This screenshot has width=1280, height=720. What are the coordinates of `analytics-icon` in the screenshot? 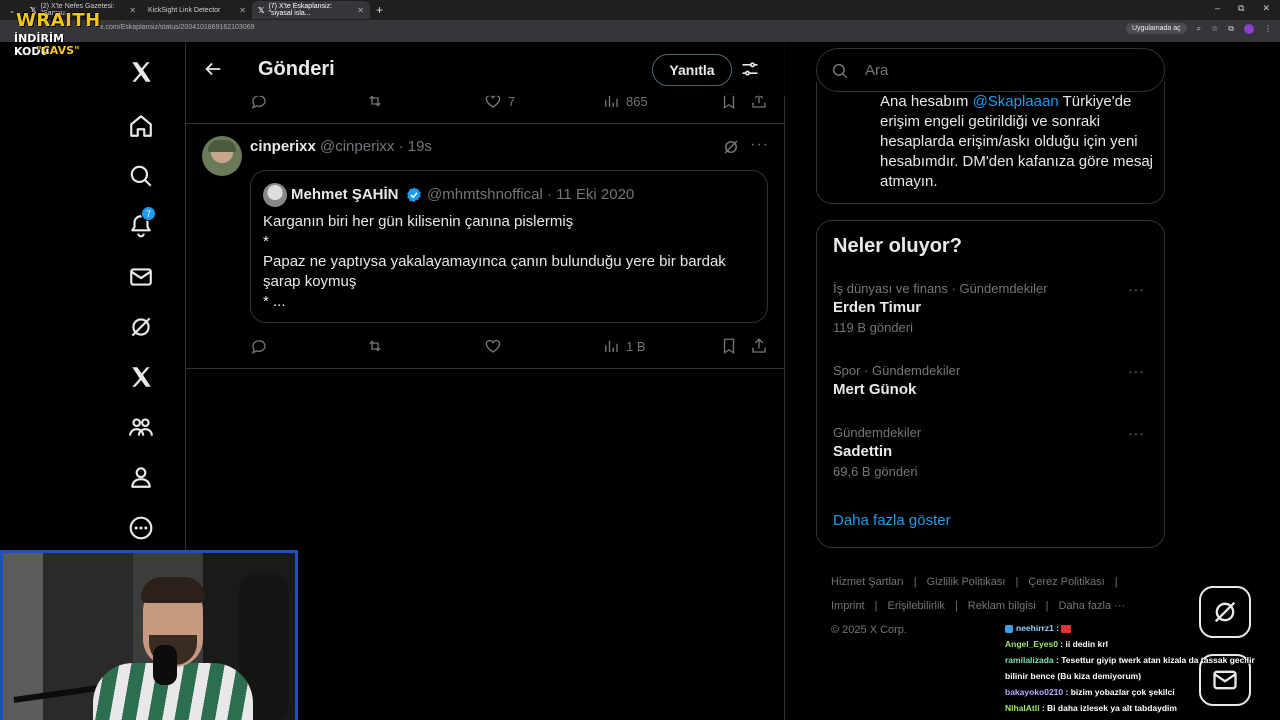 It's located at (611, 346).